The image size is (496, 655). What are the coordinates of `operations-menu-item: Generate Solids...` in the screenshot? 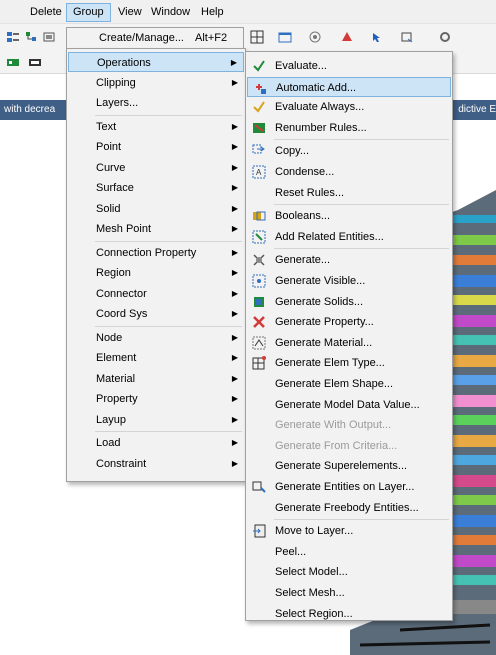 It's located at (349, 302).